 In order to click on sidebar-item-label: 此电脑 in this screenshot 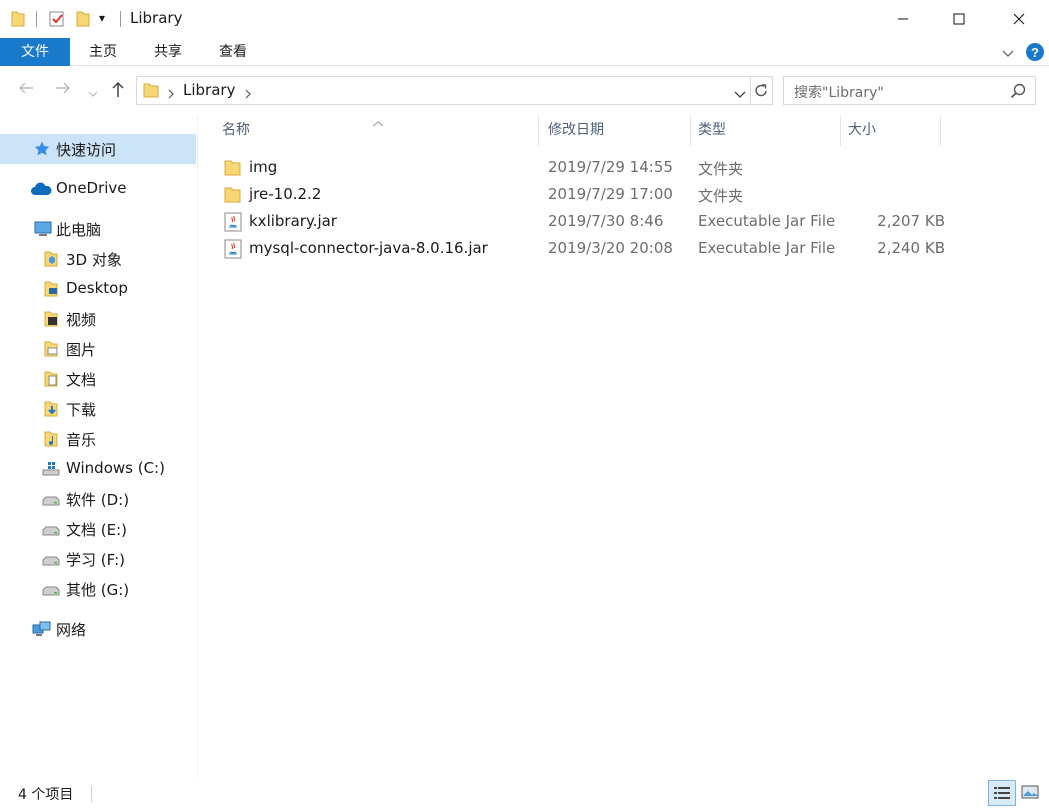, I will do `click(79, 230)`.